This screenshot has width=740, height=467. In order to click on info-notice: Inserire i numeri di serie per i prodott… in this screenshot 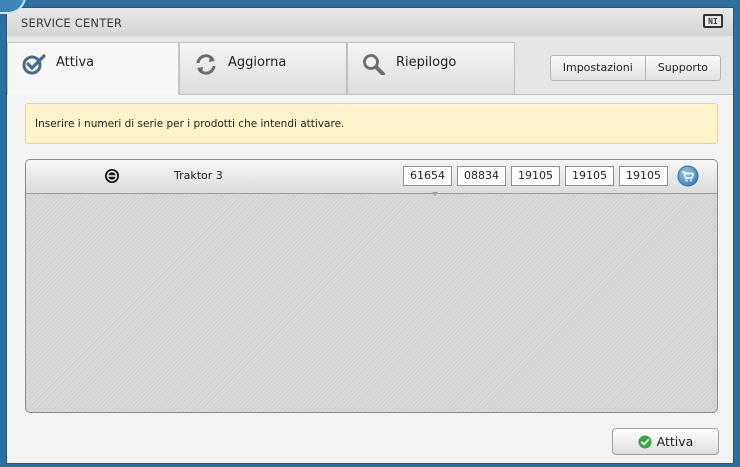, I will do `click(371, 123)`.